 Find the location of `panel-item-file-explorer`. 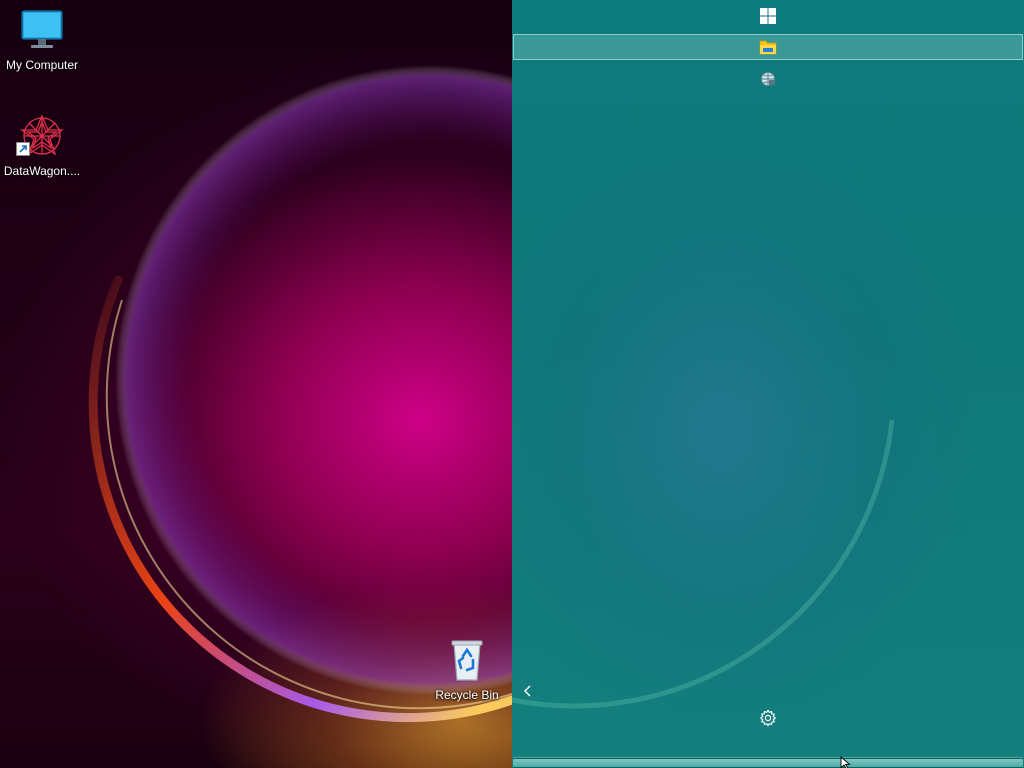

panel-item-file-explorer is located at coordinates (768, 47).